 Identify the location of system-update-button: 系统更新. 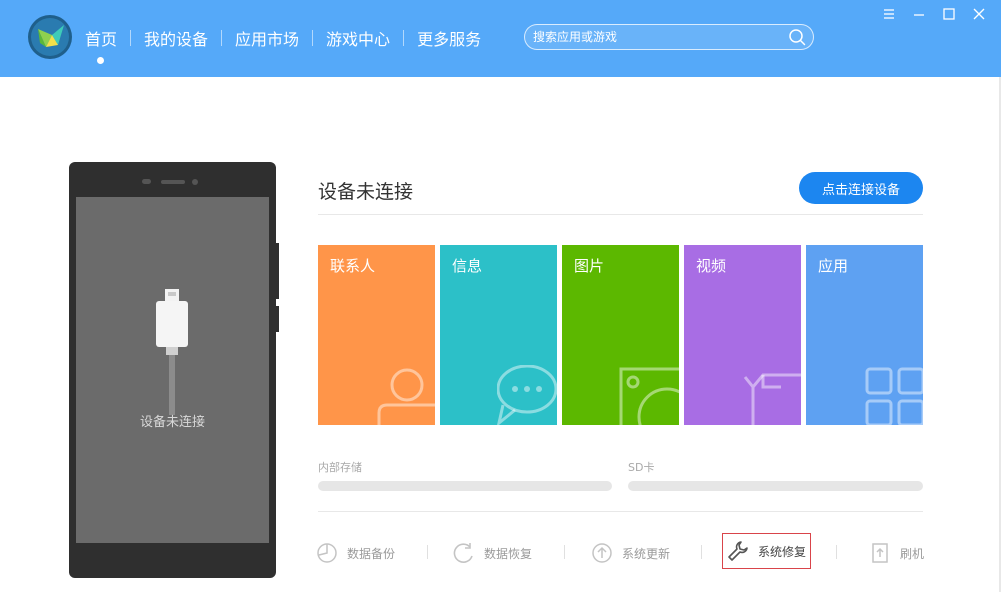
(630, 553).